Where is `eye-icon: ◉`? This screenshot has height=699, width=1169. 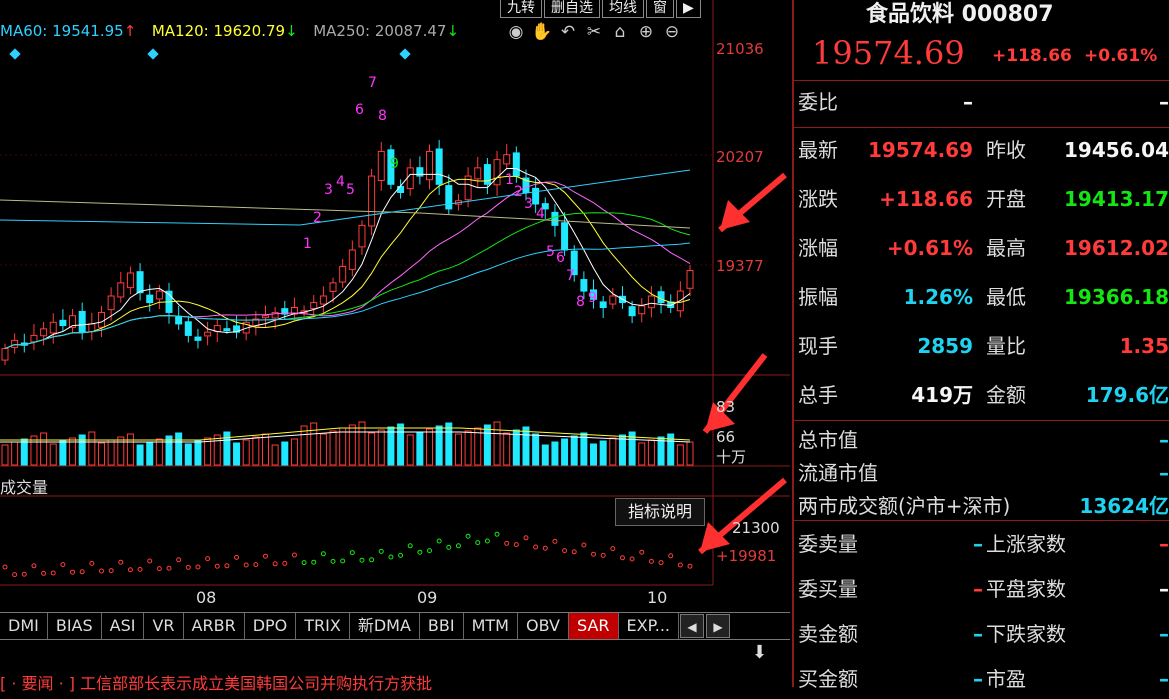
eye-icon: ◉ is located at coordinates (516, 32).